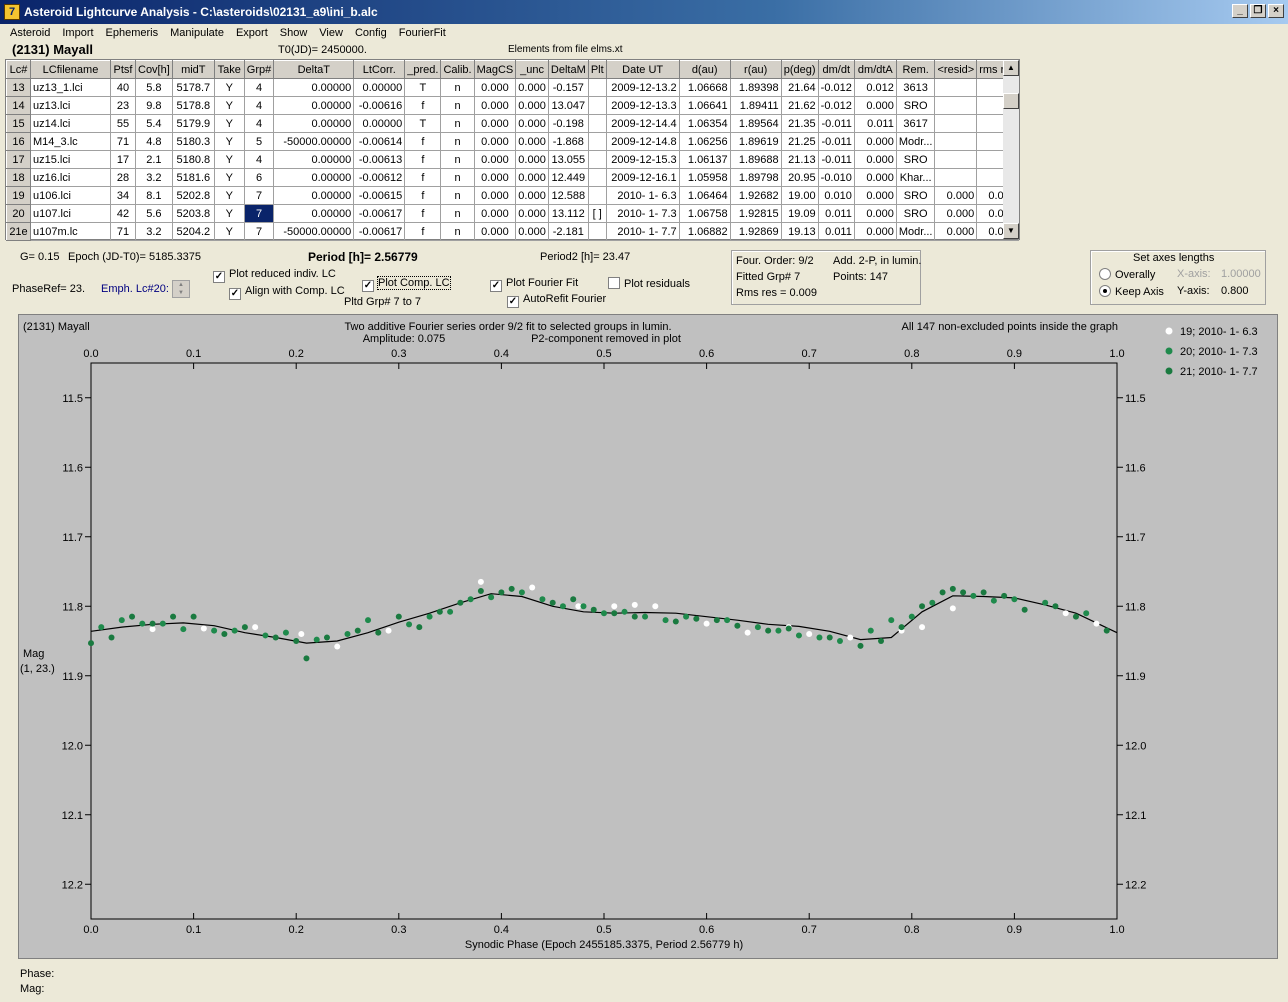 The width and height of the screenshot is (1288, 1002). Describe the element at coordinates (704, 87) in the screenshot. I see `table-cell: 1.06668` at that location.